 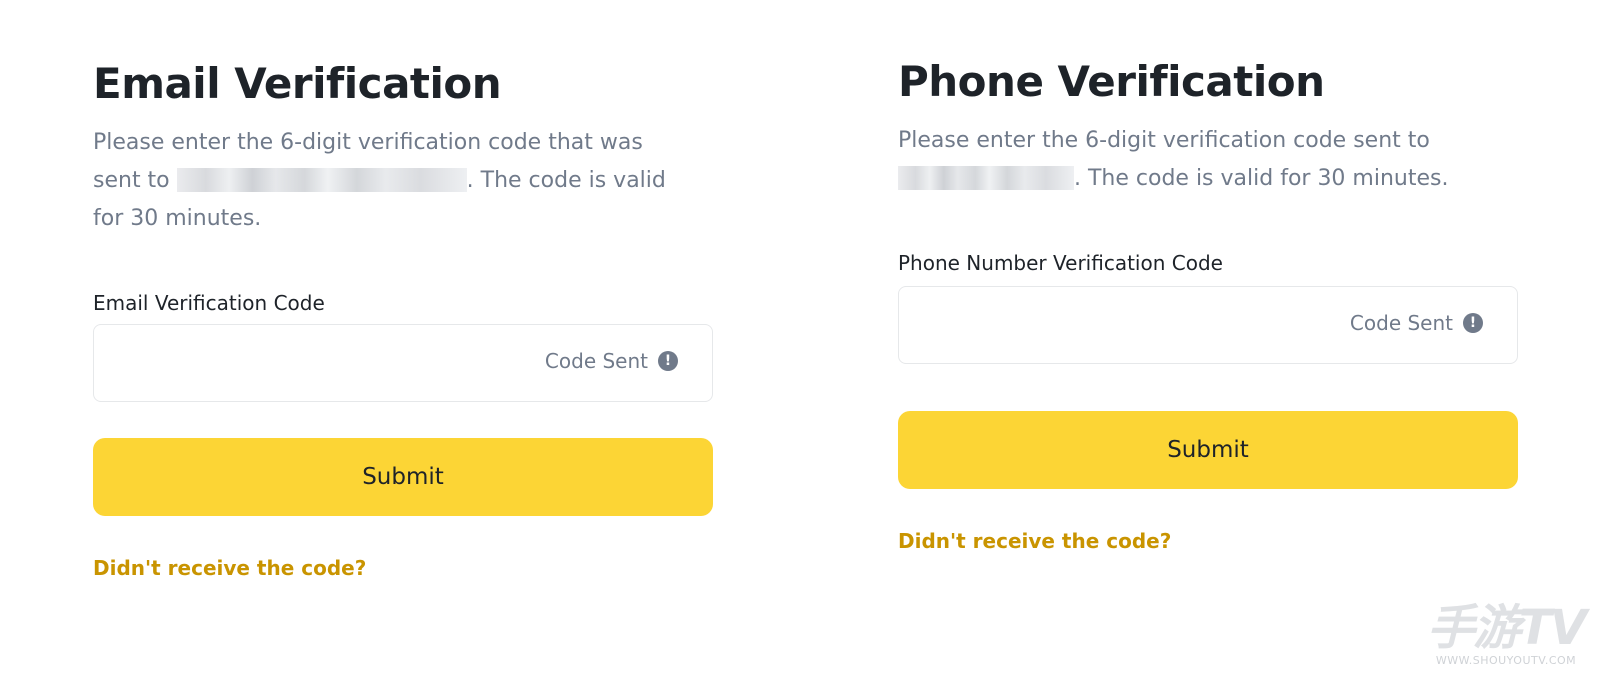 I want to click on email-code-label: Email Verification Code, so click(x=209, y=303).